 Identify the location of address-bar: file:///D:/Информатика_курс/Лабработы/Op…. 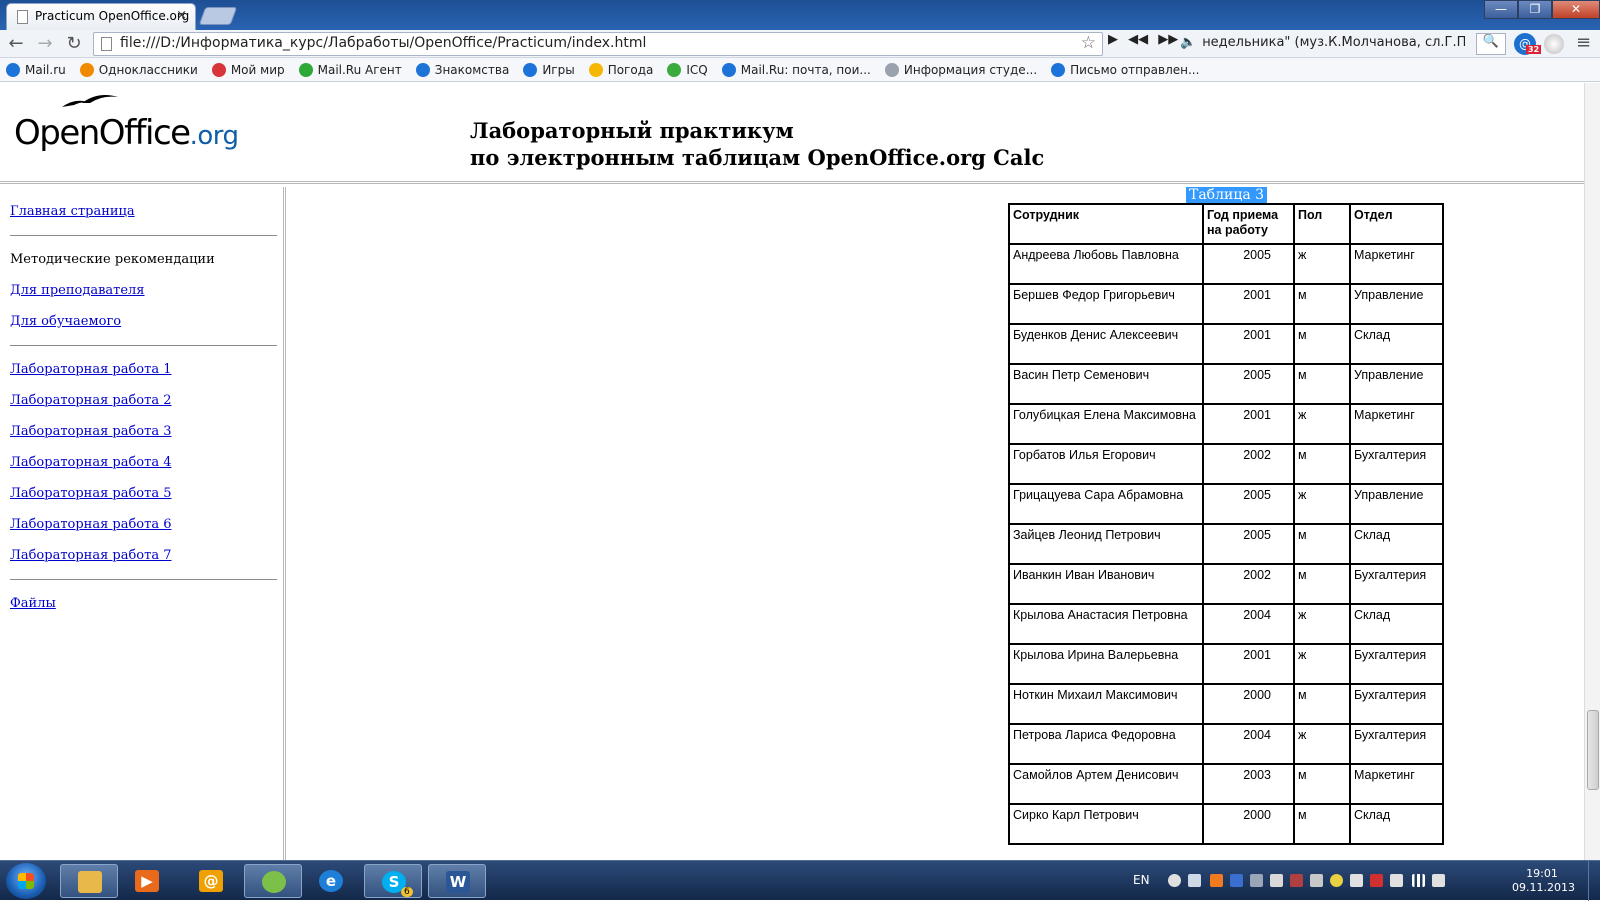
(598, 44).